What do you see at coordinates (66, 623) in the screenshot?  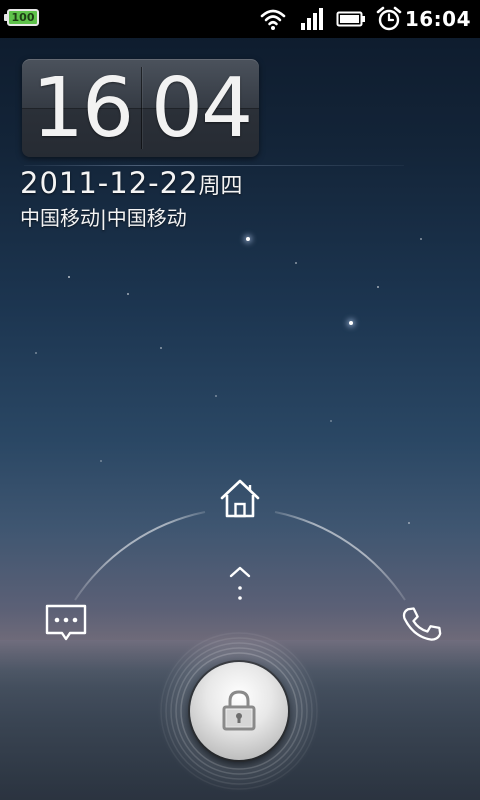 I see `message-icon` at bounding box center [66, 623].